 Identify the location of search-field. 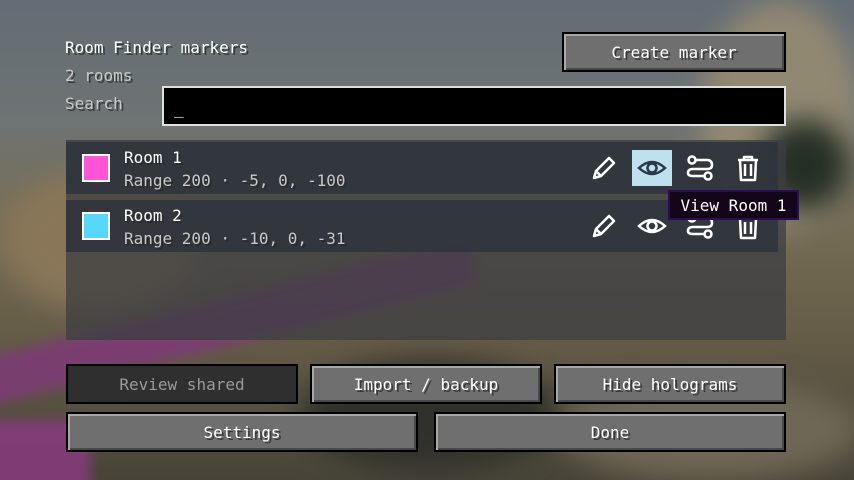
(474, 106).